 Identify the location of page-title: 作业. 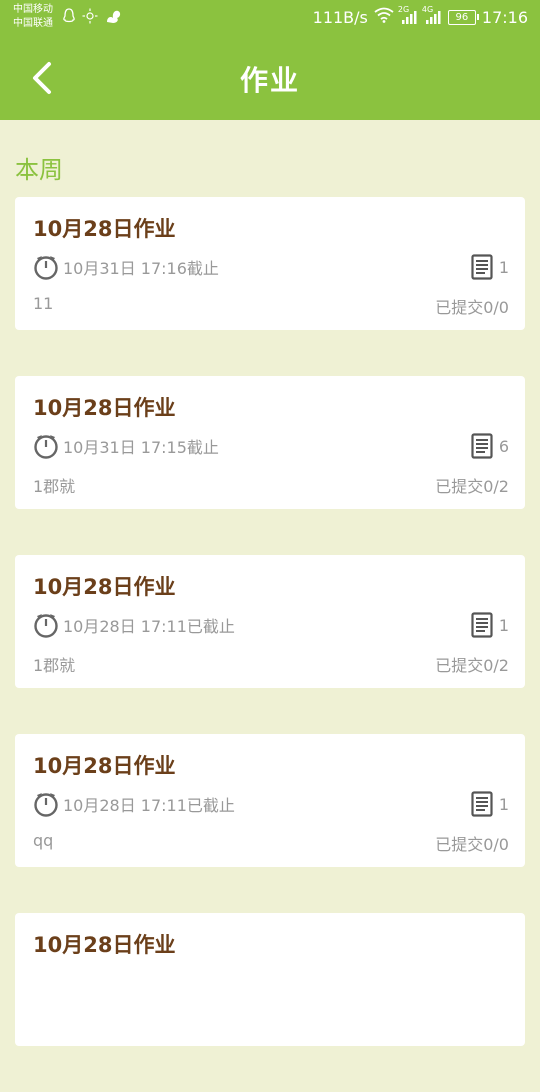
(269, 80).